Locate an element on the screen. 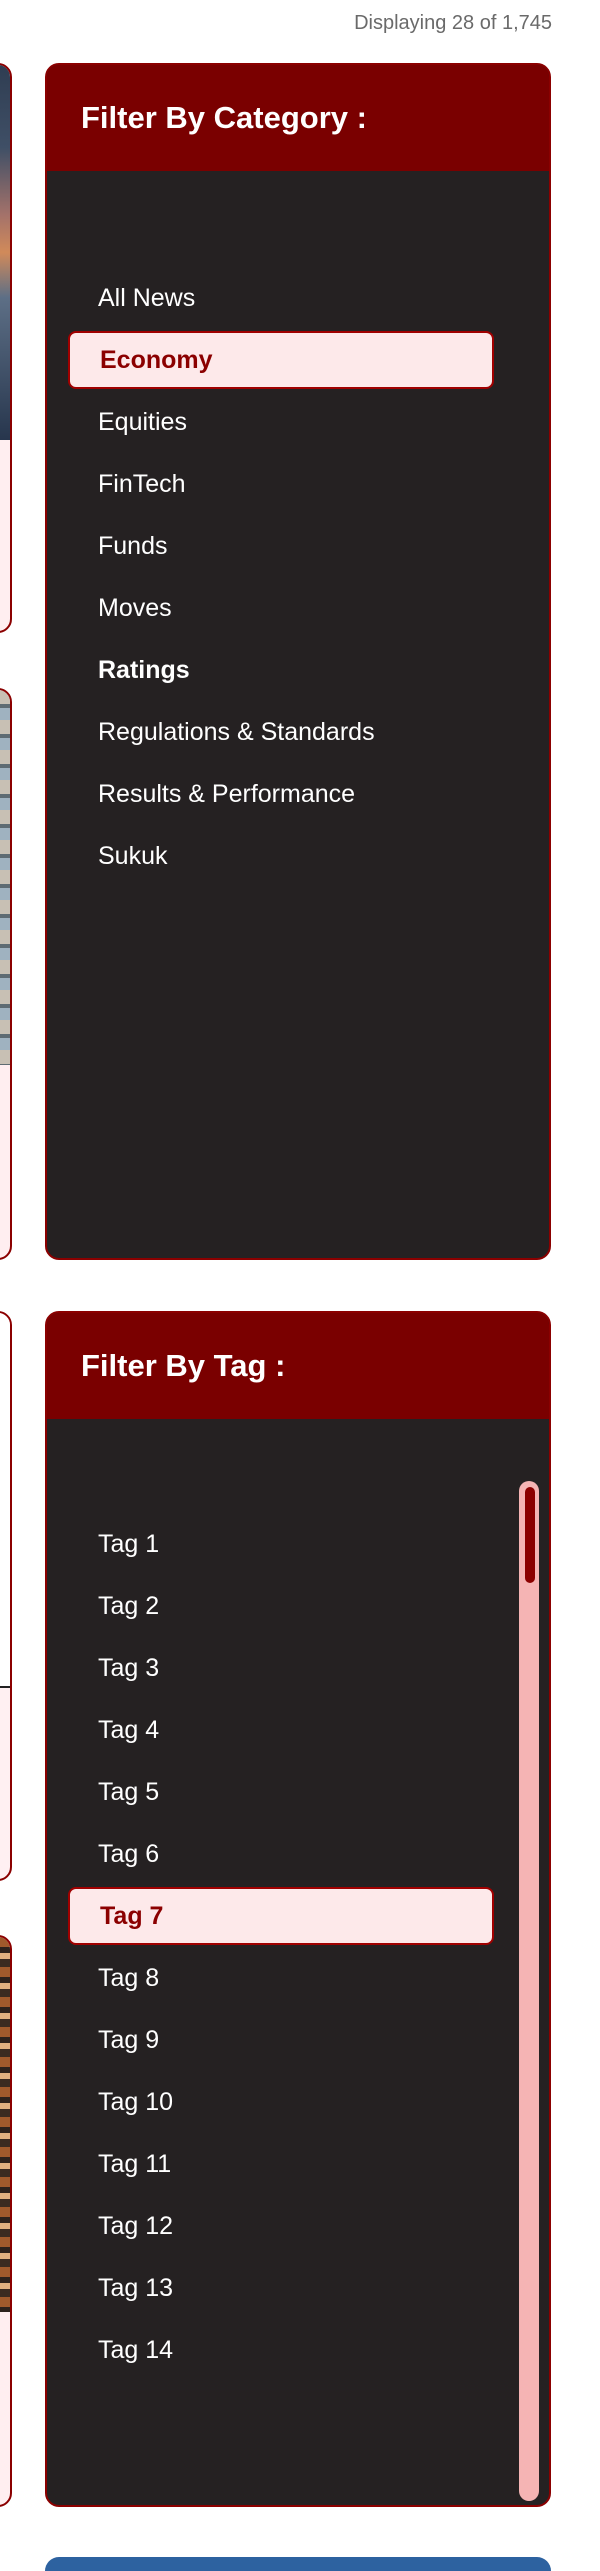 The height and width of the screenshot is (2571, 600). tag-item-1: Tag 1 is located at coordinates (281, 1544).